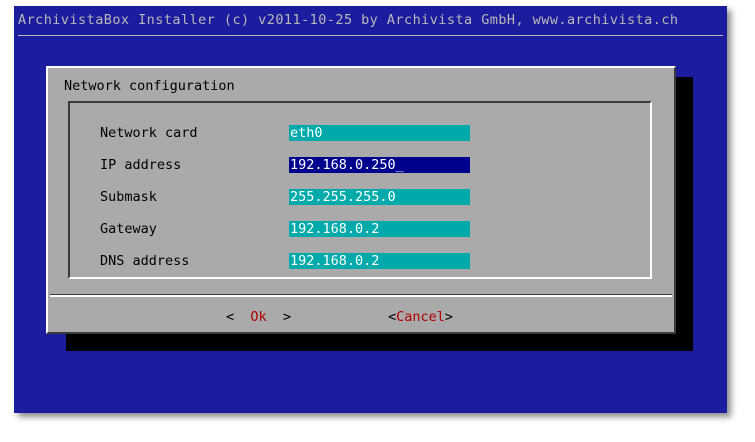 This screenshot has height=442, width=755. Describe the element at coordinates (424, 317) in the screenshot. I see `cancel-button-label: ancel` at that location.